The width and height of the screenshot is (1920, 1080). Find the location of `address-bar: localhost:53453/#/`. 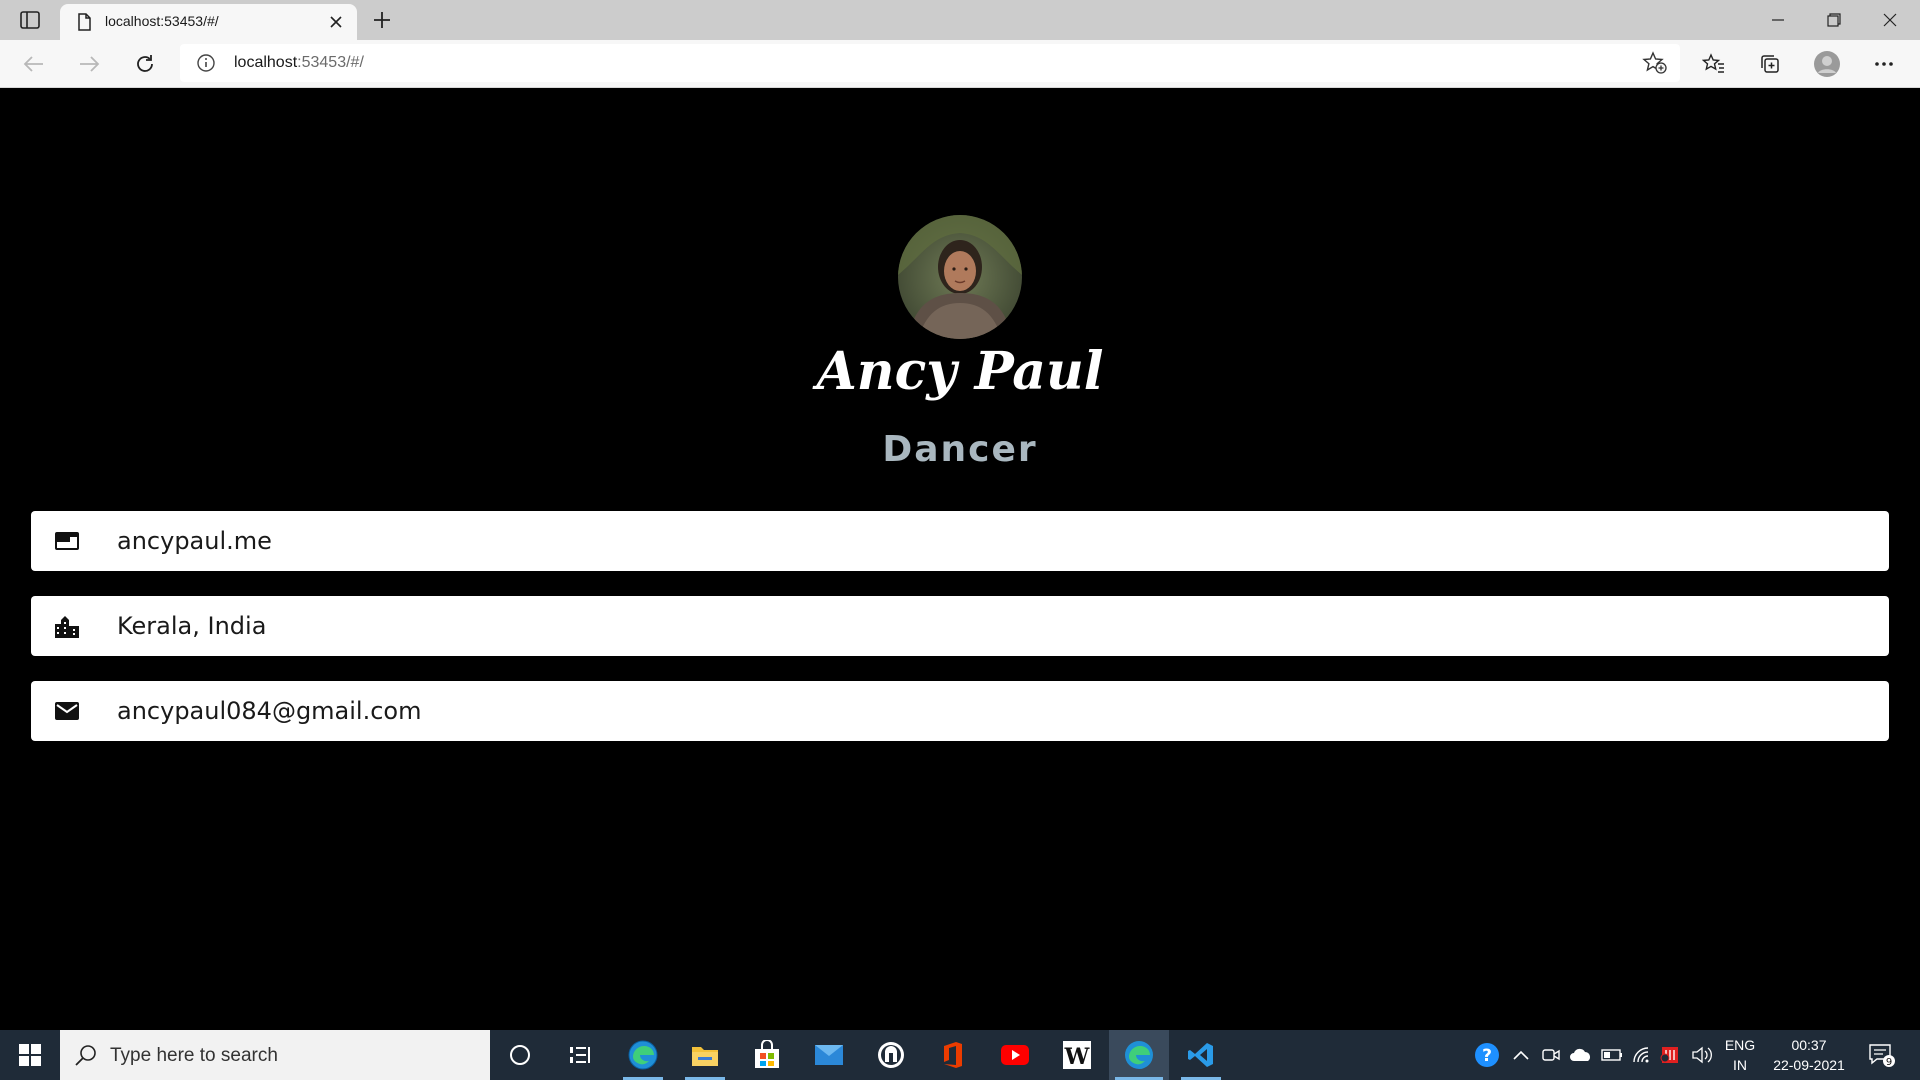

address-bar: localhost:53453/#/ is located at coordinates (930, 63).